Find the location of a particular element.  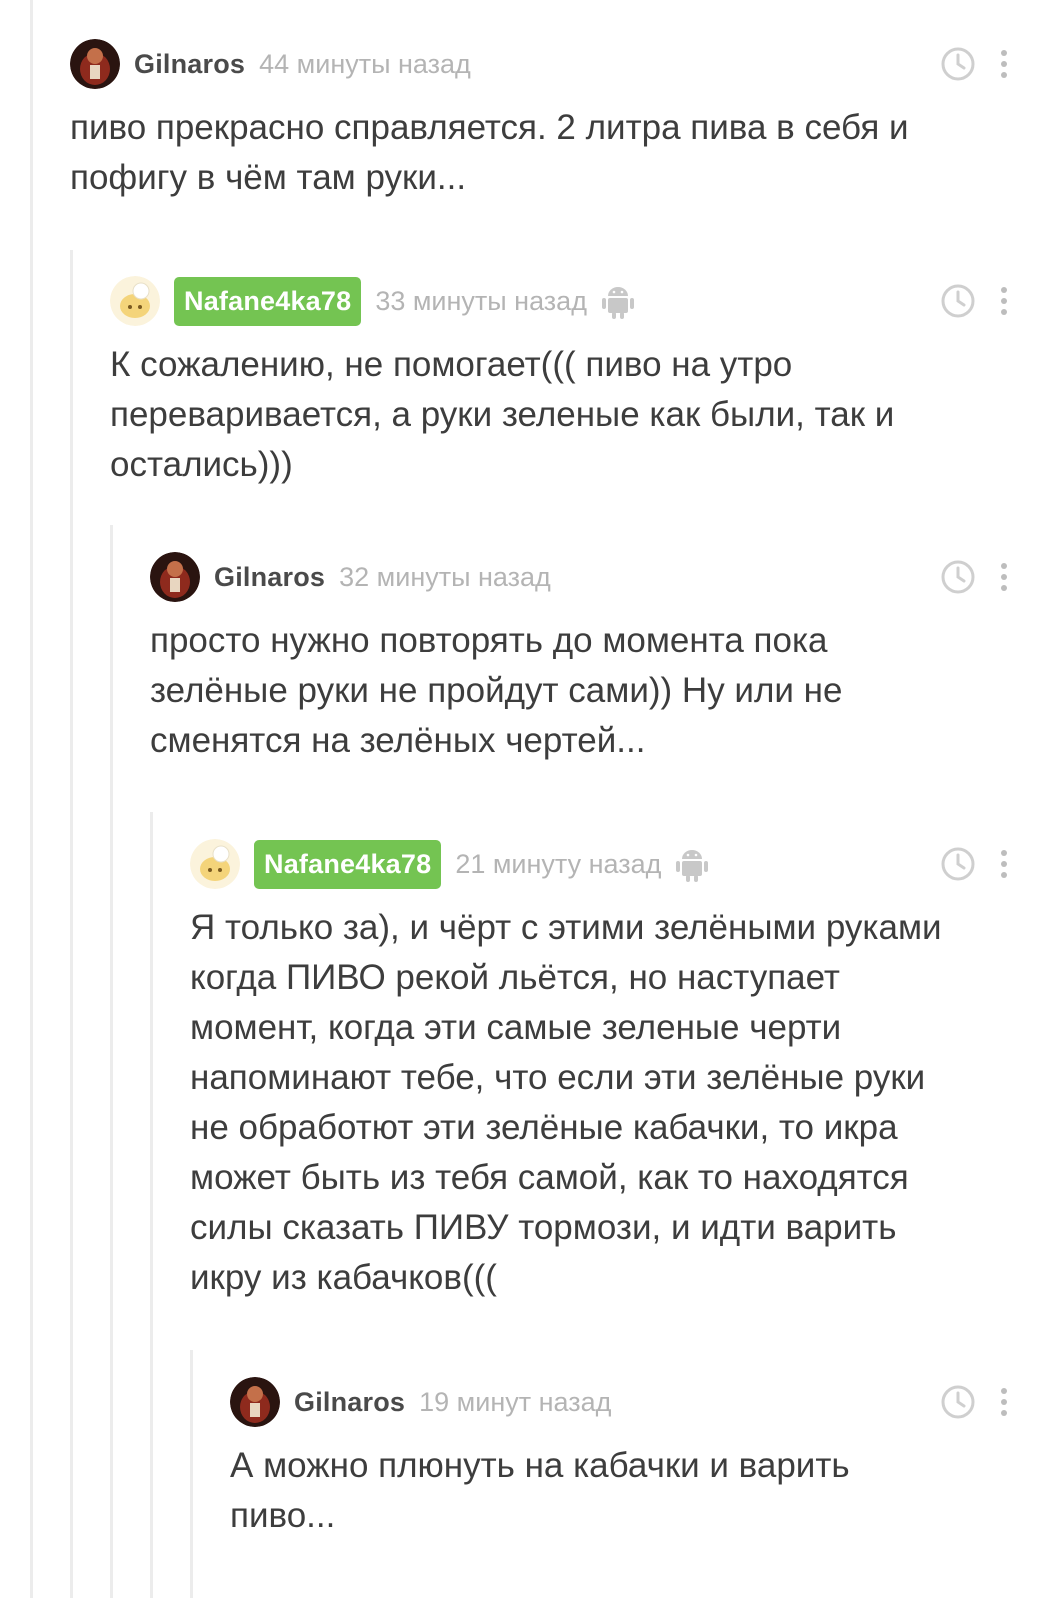

comment-time: 44 минуты назад is located at coordinates (365, 64).